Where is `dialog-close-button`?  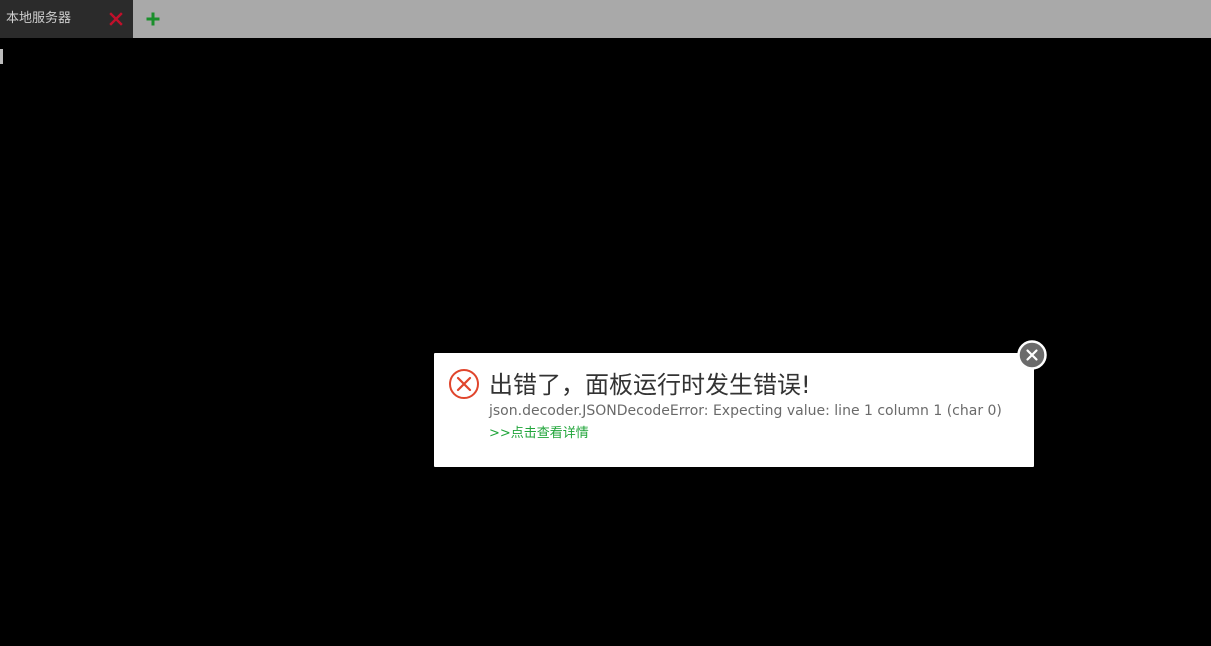
dialog-close-button is located at coordinates (1032, 355).